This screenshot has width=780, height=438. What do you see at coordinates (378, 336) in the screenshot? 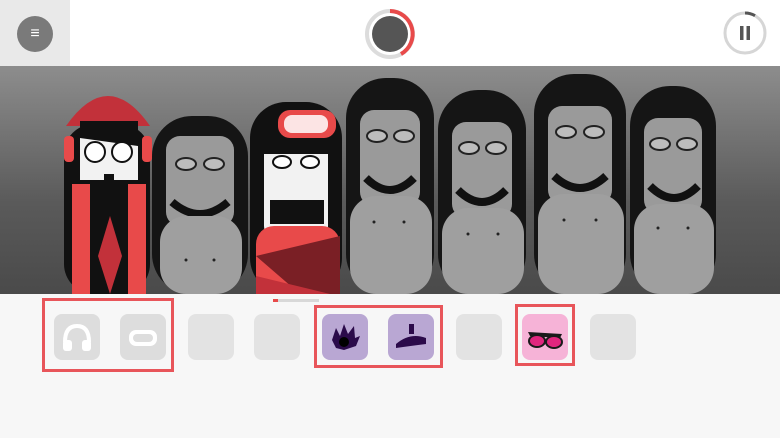
I see `effects-selection-box` at bounding box center [378, 336].